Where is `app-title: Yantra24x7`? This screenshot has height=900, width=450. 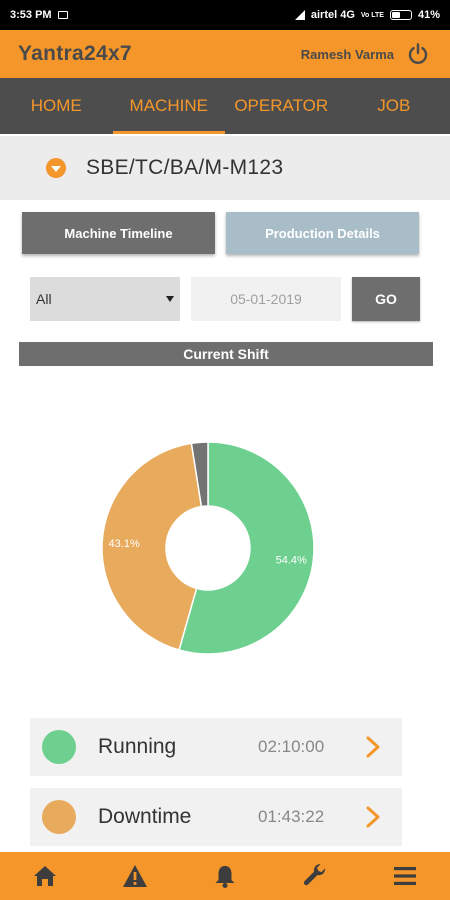 app-title: Yantra24x7 is located at coordinates (75, 53).